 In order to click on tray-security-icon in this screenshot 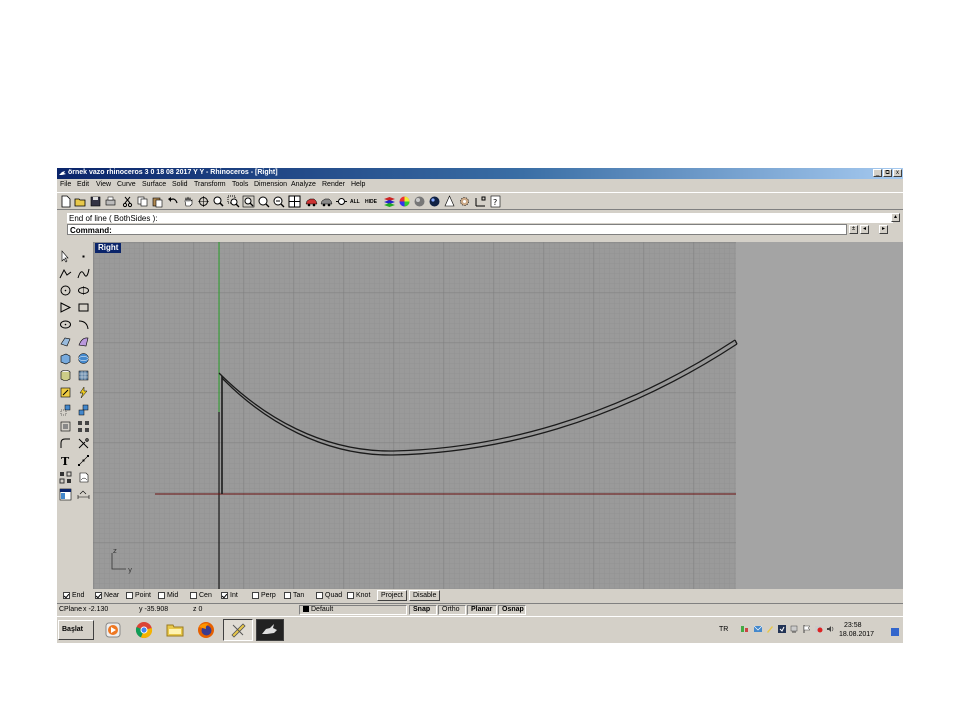, I will do `click(782, 629)`.